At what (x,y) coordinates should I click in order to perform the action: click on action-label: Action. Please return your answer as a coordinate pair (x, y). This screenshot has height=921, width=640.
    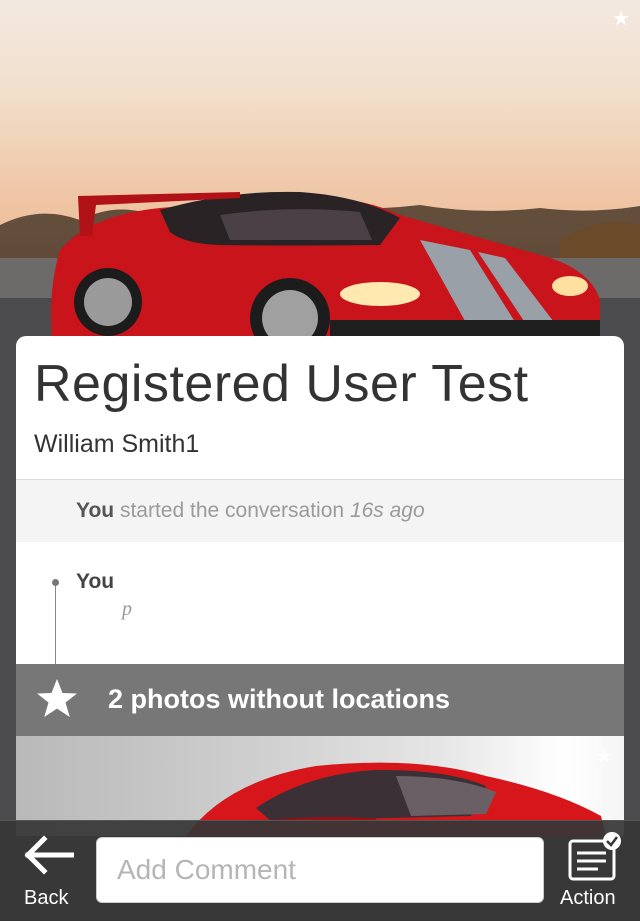
    Looking at the image, I should click on (588, 898).